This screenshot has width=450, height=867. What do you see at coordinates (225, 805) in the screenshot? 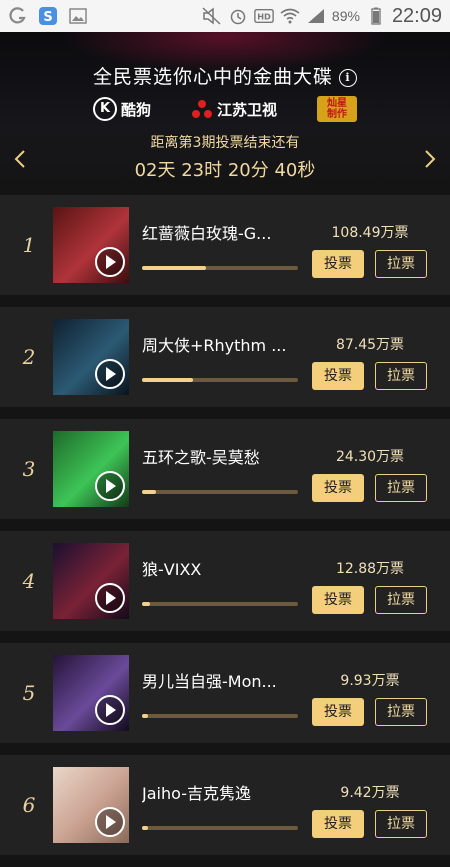
I see `song-row: 6 Jaiho-吉克隽逸 9.42万票 投票 拉票` at bounding box center [225, 805].